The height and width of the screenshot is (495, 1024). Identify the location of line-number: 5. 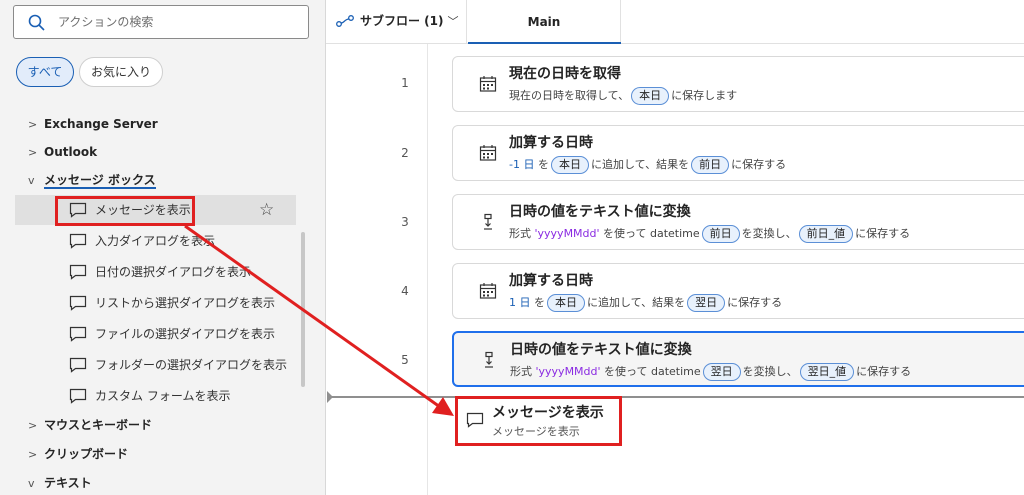
(405, 360).